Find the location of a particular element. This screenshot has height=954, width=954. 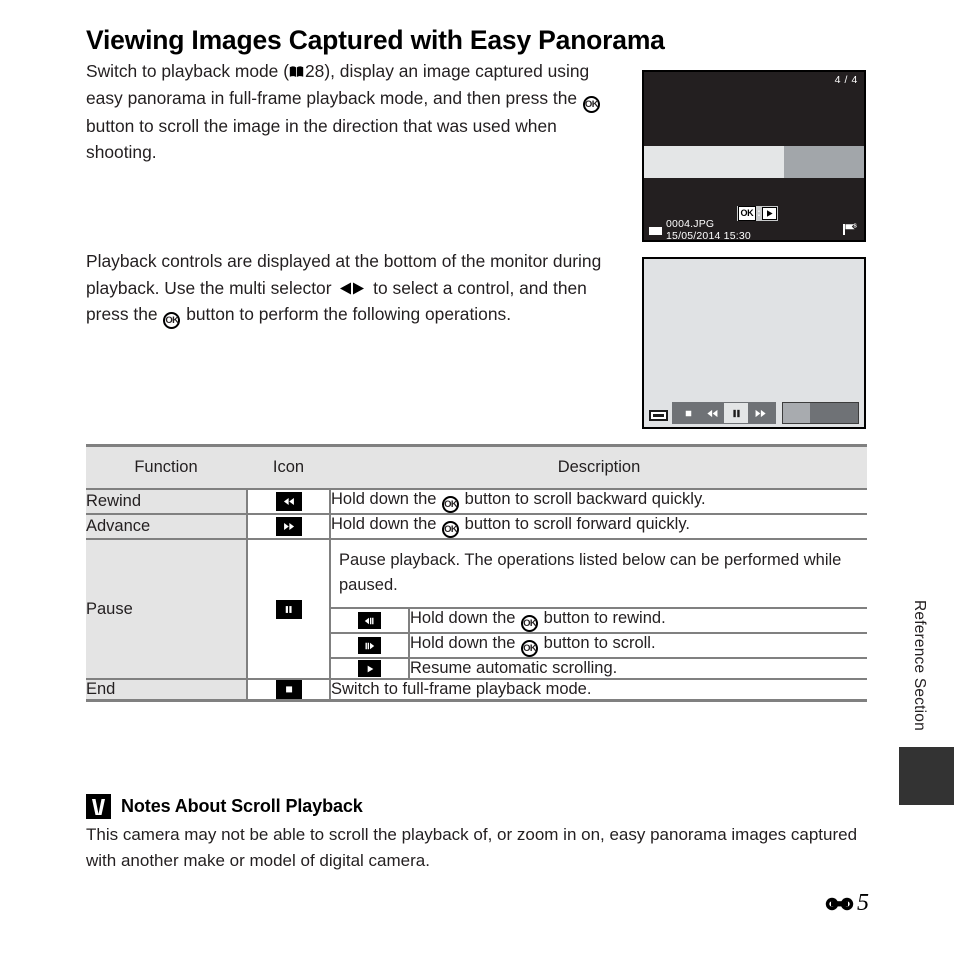

sub-row: Hold down the OK button to rewind. is located at coordinates (599, 620).